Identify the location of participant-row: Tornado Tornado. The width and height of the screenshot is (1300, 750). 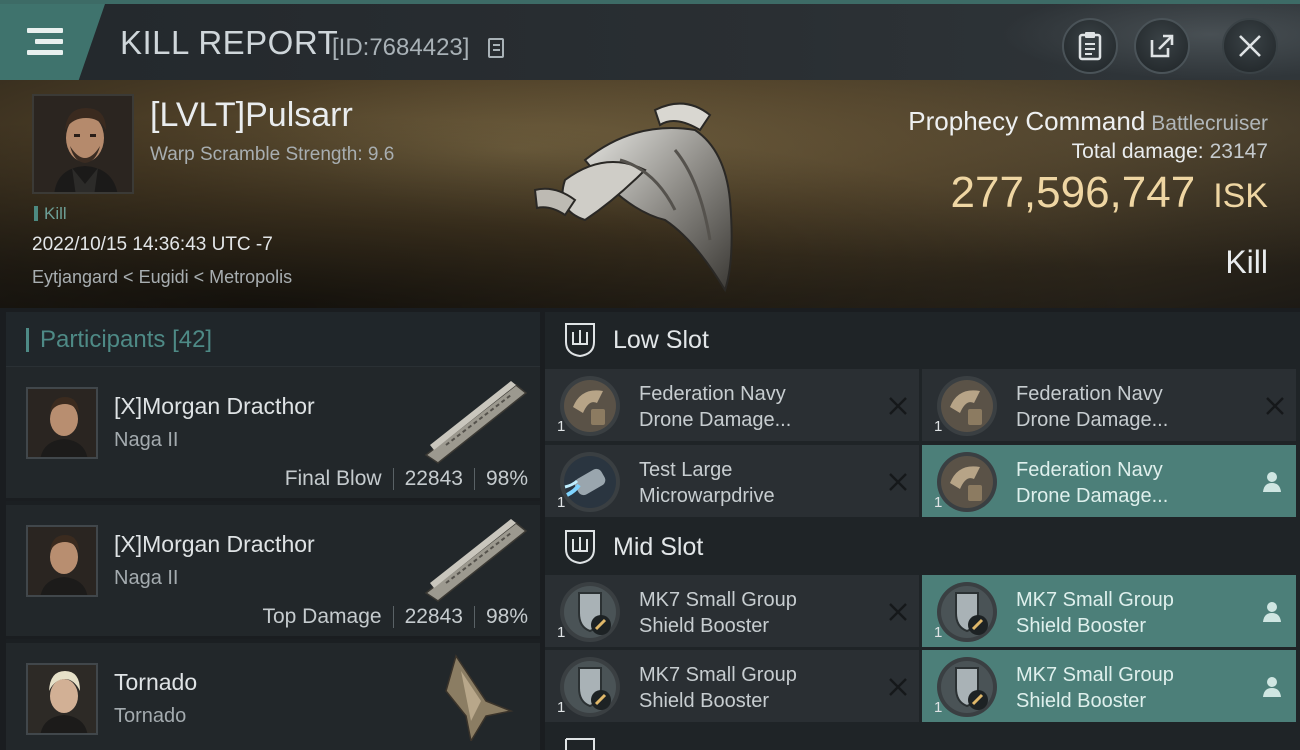
(273, 696).